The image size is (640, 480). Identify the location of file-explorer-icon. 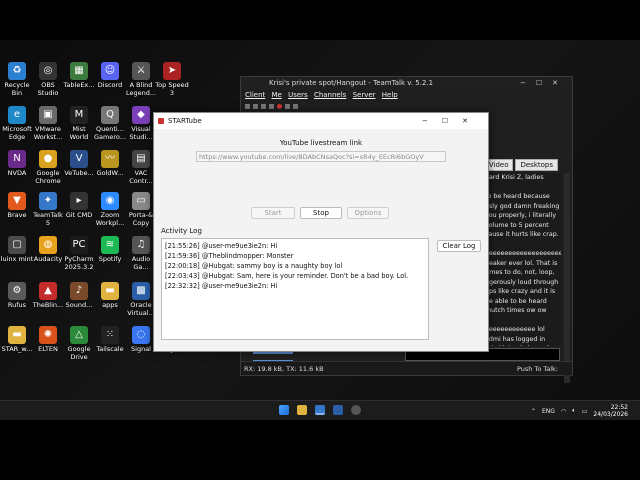
(302, 410).